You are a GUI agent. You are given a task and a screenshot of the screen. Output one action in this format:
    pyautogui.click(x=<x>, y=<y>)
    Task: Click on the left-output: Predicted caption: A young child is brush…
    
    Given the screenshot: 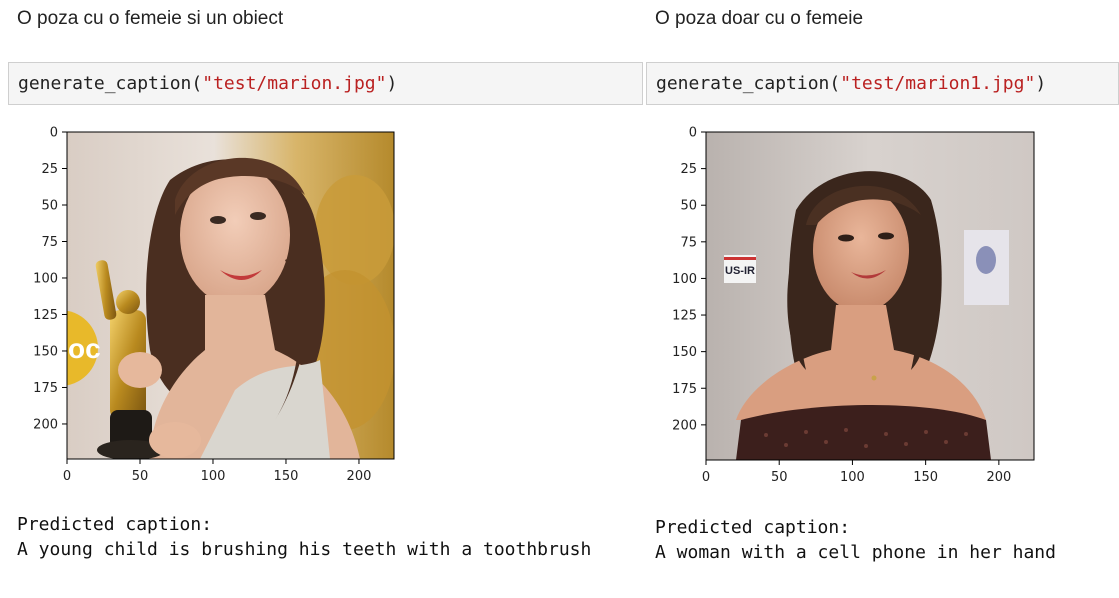 What is the action you would take?
    pyautogui.click(x=304, y=537)
    